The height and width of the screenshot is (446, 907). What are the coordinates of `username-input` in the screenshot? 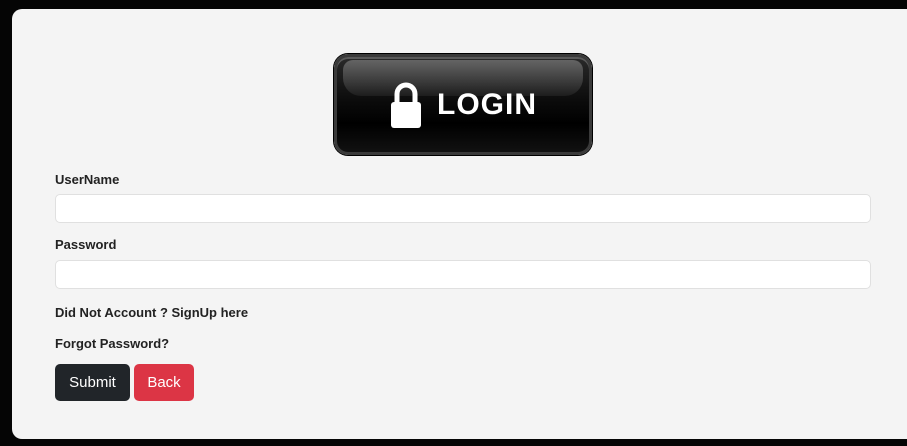 It's located at (463, 208).